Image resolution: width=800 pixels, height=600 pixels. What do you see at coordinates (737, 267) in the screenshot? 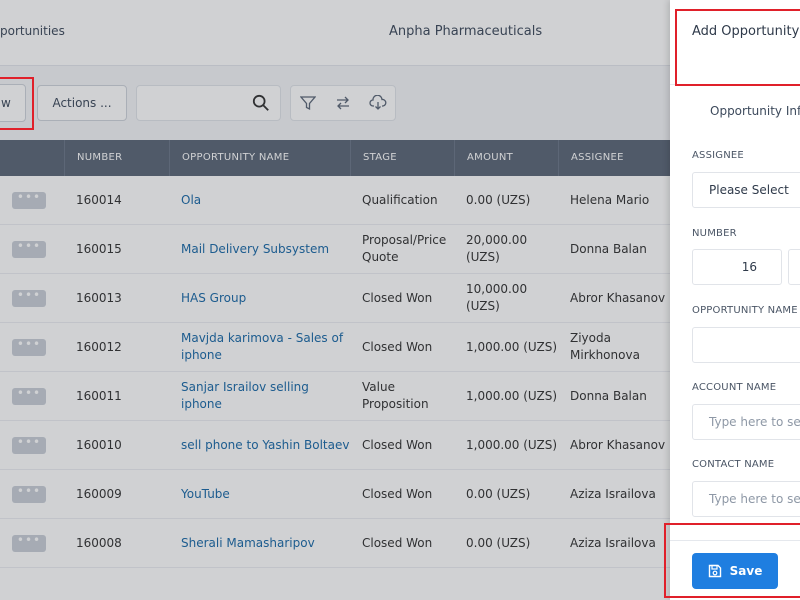
I see `number-input: 16` at bounding box center [737, 267].